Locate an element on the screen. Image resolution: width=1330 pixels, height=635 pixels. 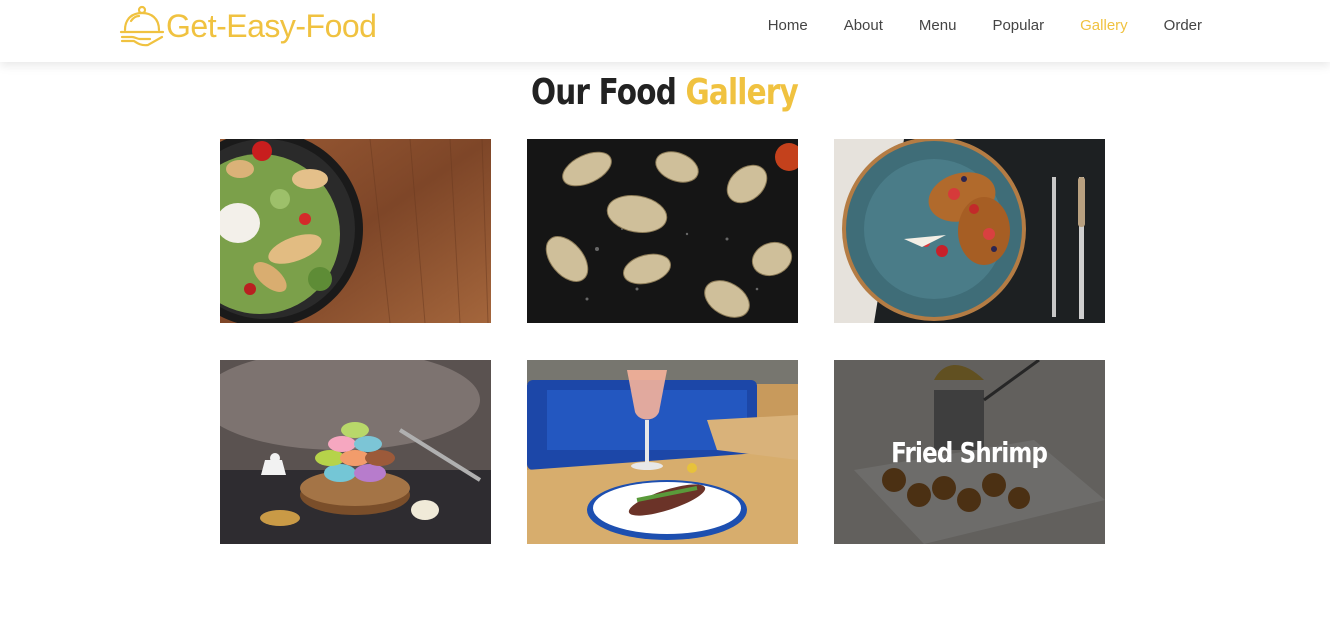
nav-item-popular: Popular is located at coordinates (1018, 25).